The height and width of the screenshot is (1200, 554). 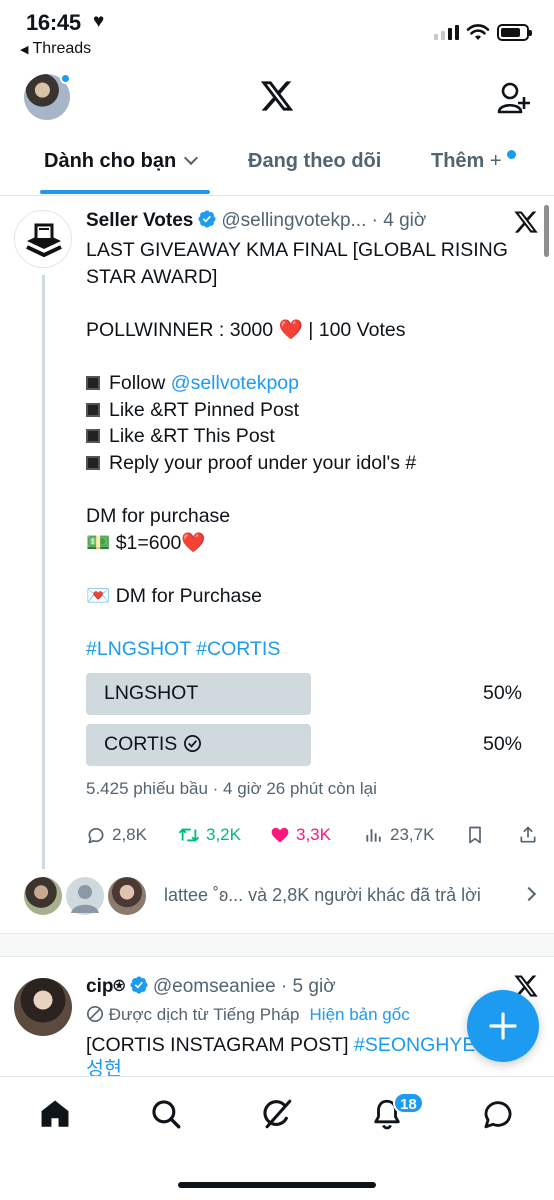 I want to click on poll-option-label: CORTIS, so click(x=141, y=744).